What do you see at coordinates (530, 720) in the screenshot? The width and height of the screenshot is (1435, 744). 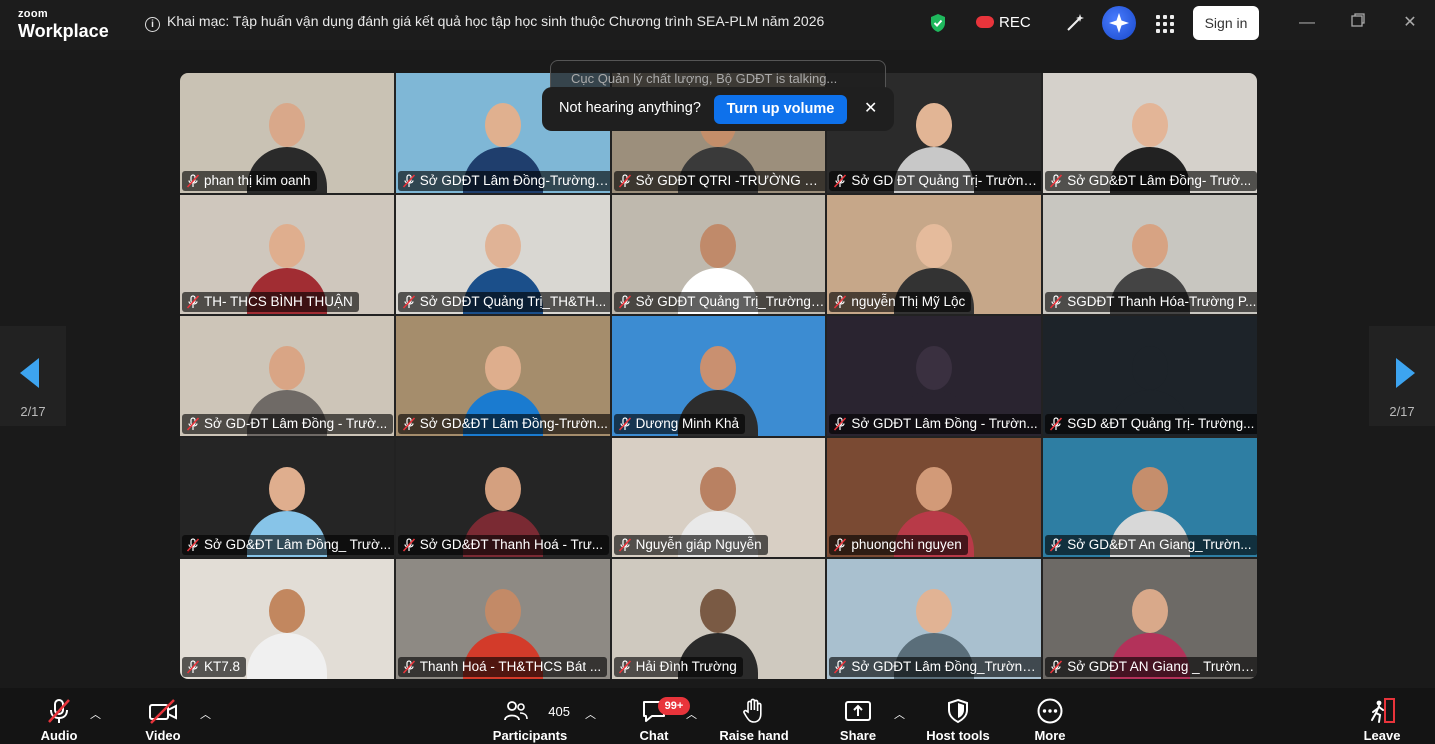 I see `participants-button: 405 Participants` at bounding box center [530, 720].